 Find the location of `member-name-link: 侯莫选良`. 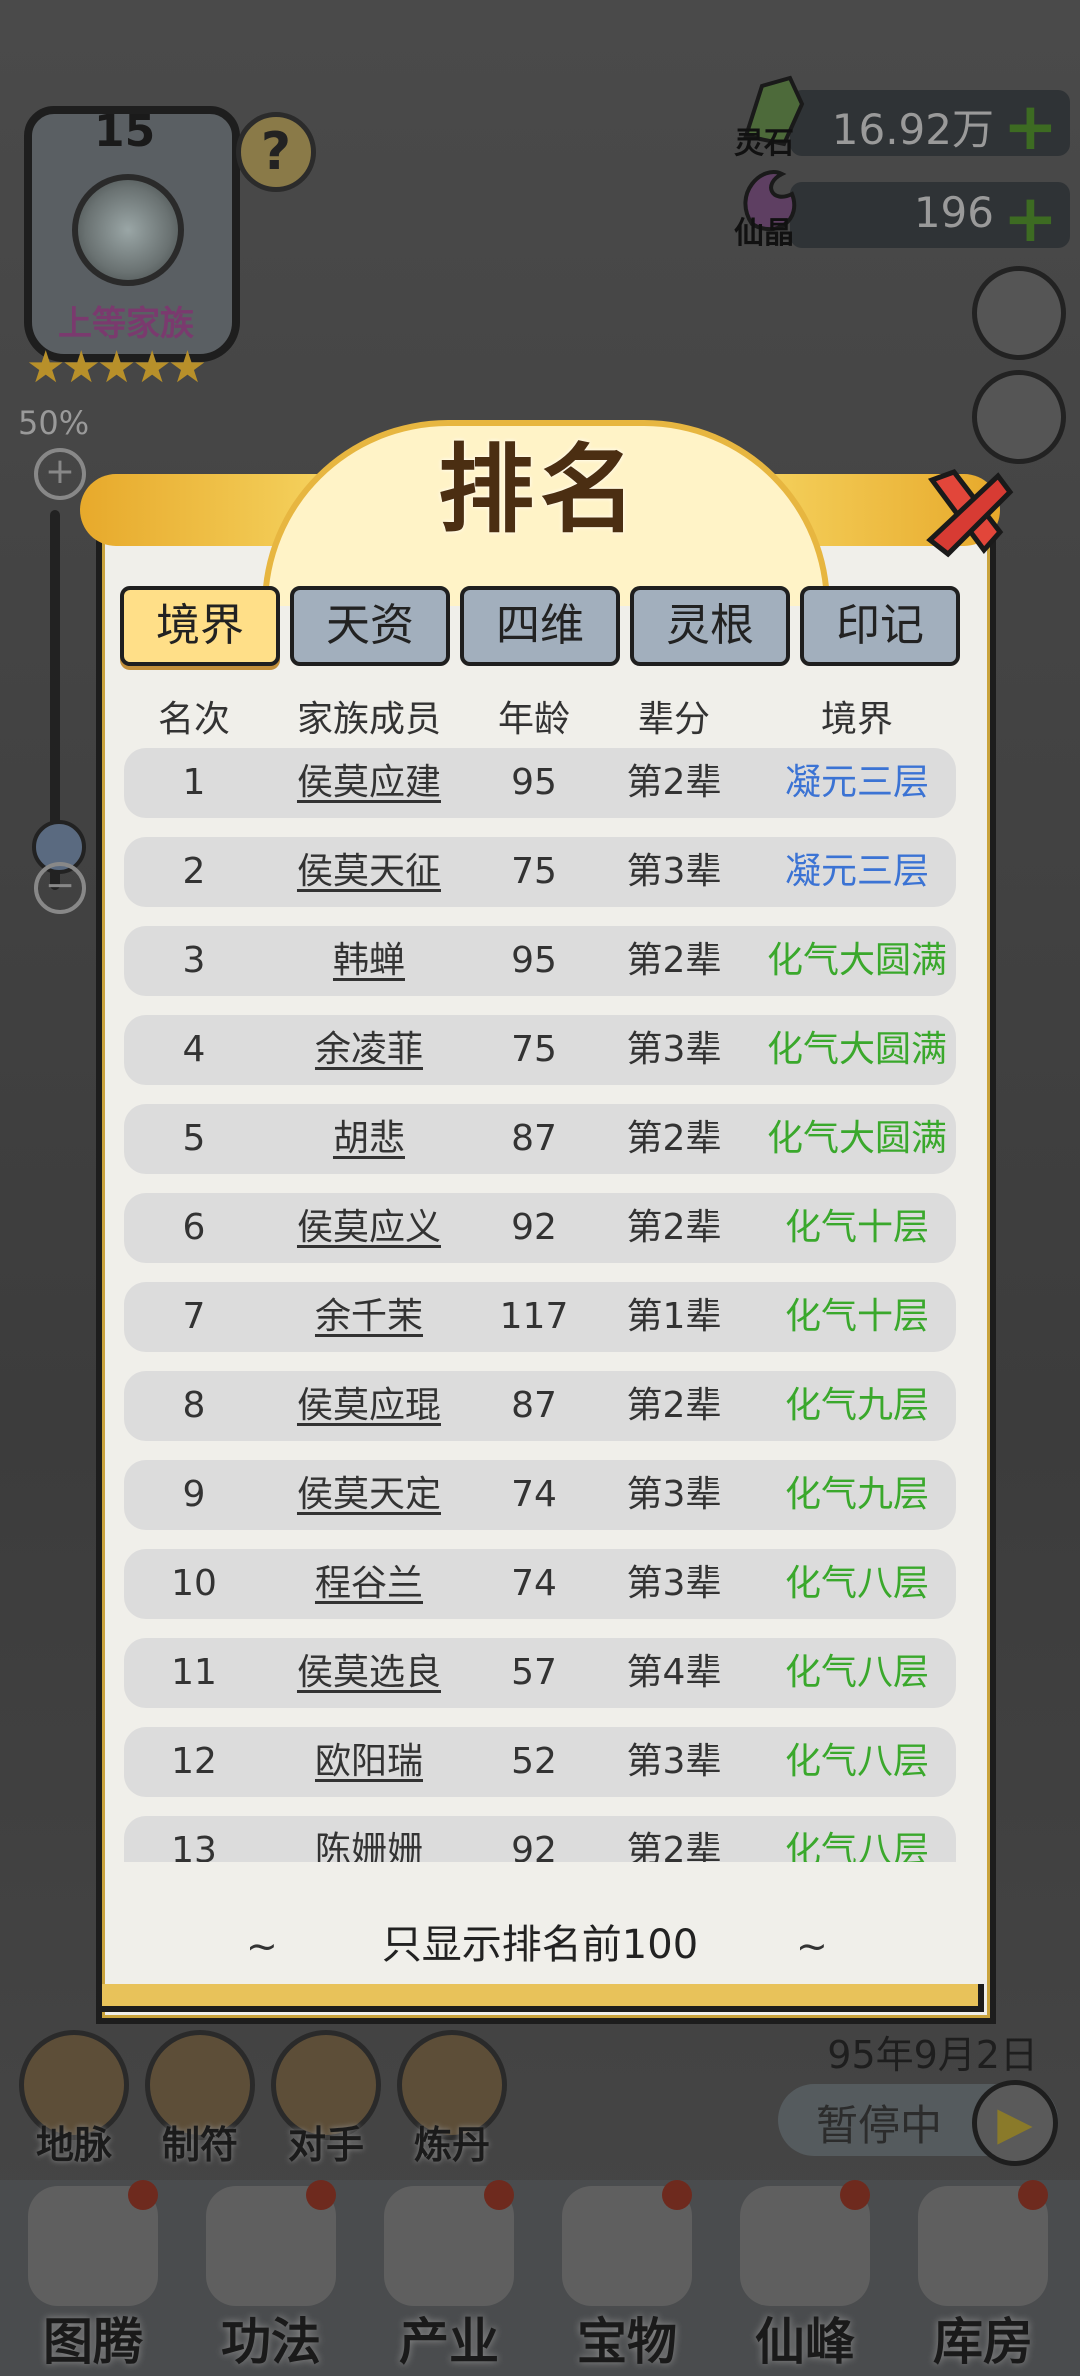

member-name-link: 侯莫选良 is located at coordinates (369, 1673).